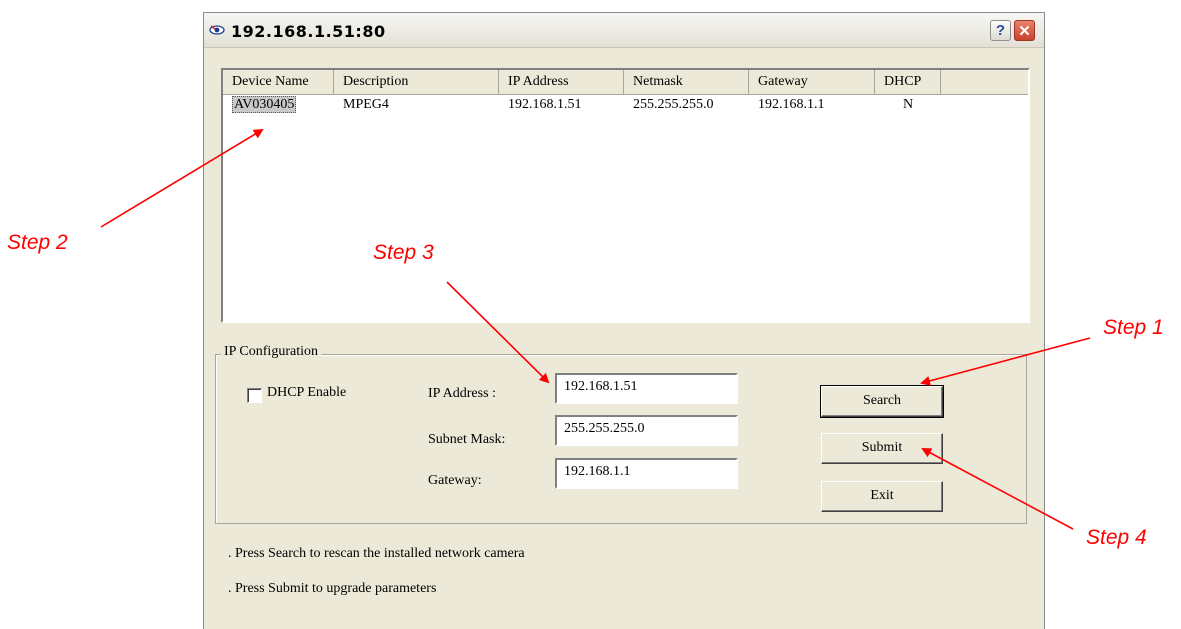 The height and width of the screenshot is (629, 1181). I want to click on step1-arrow, so click(1005, 361).